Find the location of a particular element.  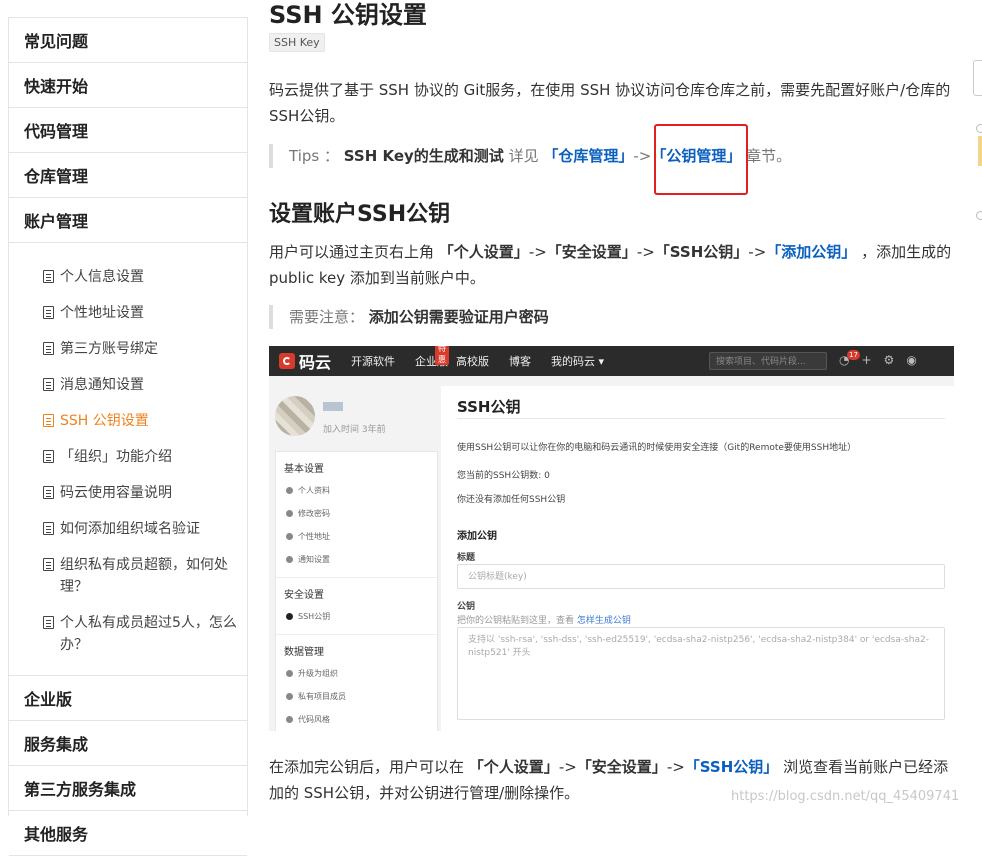

step-add-key: 「添加公钥」 is located at coordinates (811, 252).